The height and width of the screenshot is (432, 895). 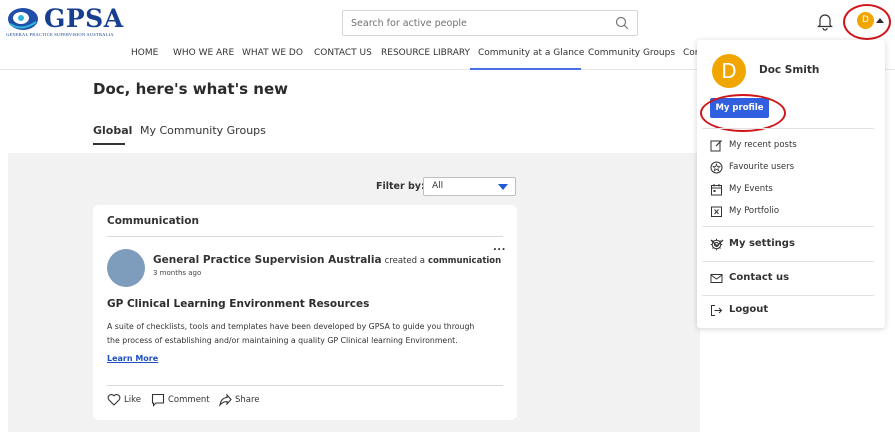 What do you see at coordinates (754, 211) in the screenshot?
I see `menu-item-label: My Portfolio` at bounding box center [754, 211].